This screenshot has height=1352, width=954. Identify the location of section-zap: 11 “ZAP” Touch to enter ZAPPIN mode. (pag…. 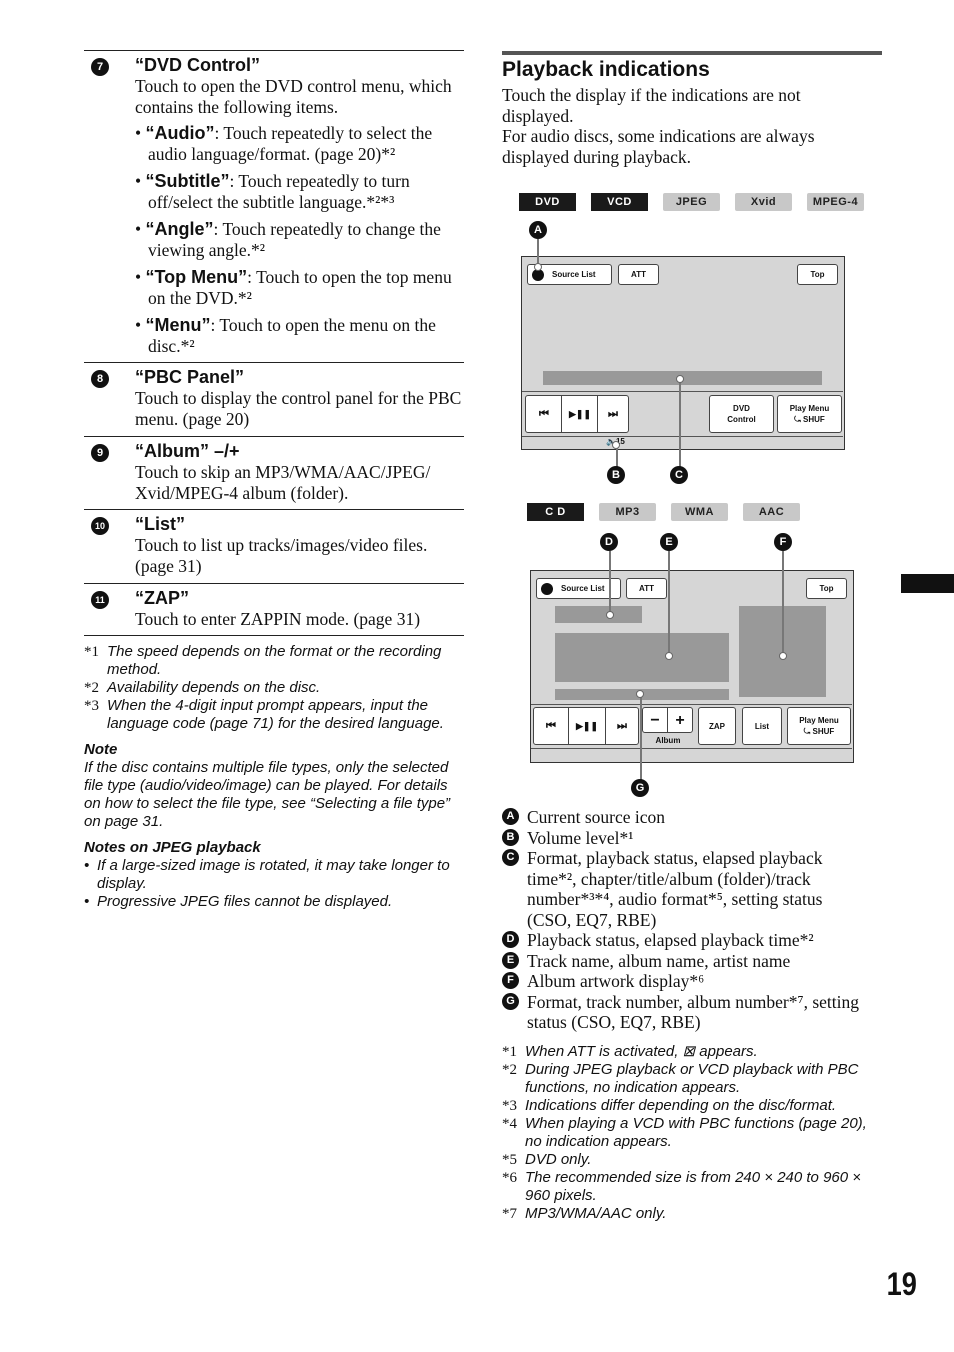
(274, 609).